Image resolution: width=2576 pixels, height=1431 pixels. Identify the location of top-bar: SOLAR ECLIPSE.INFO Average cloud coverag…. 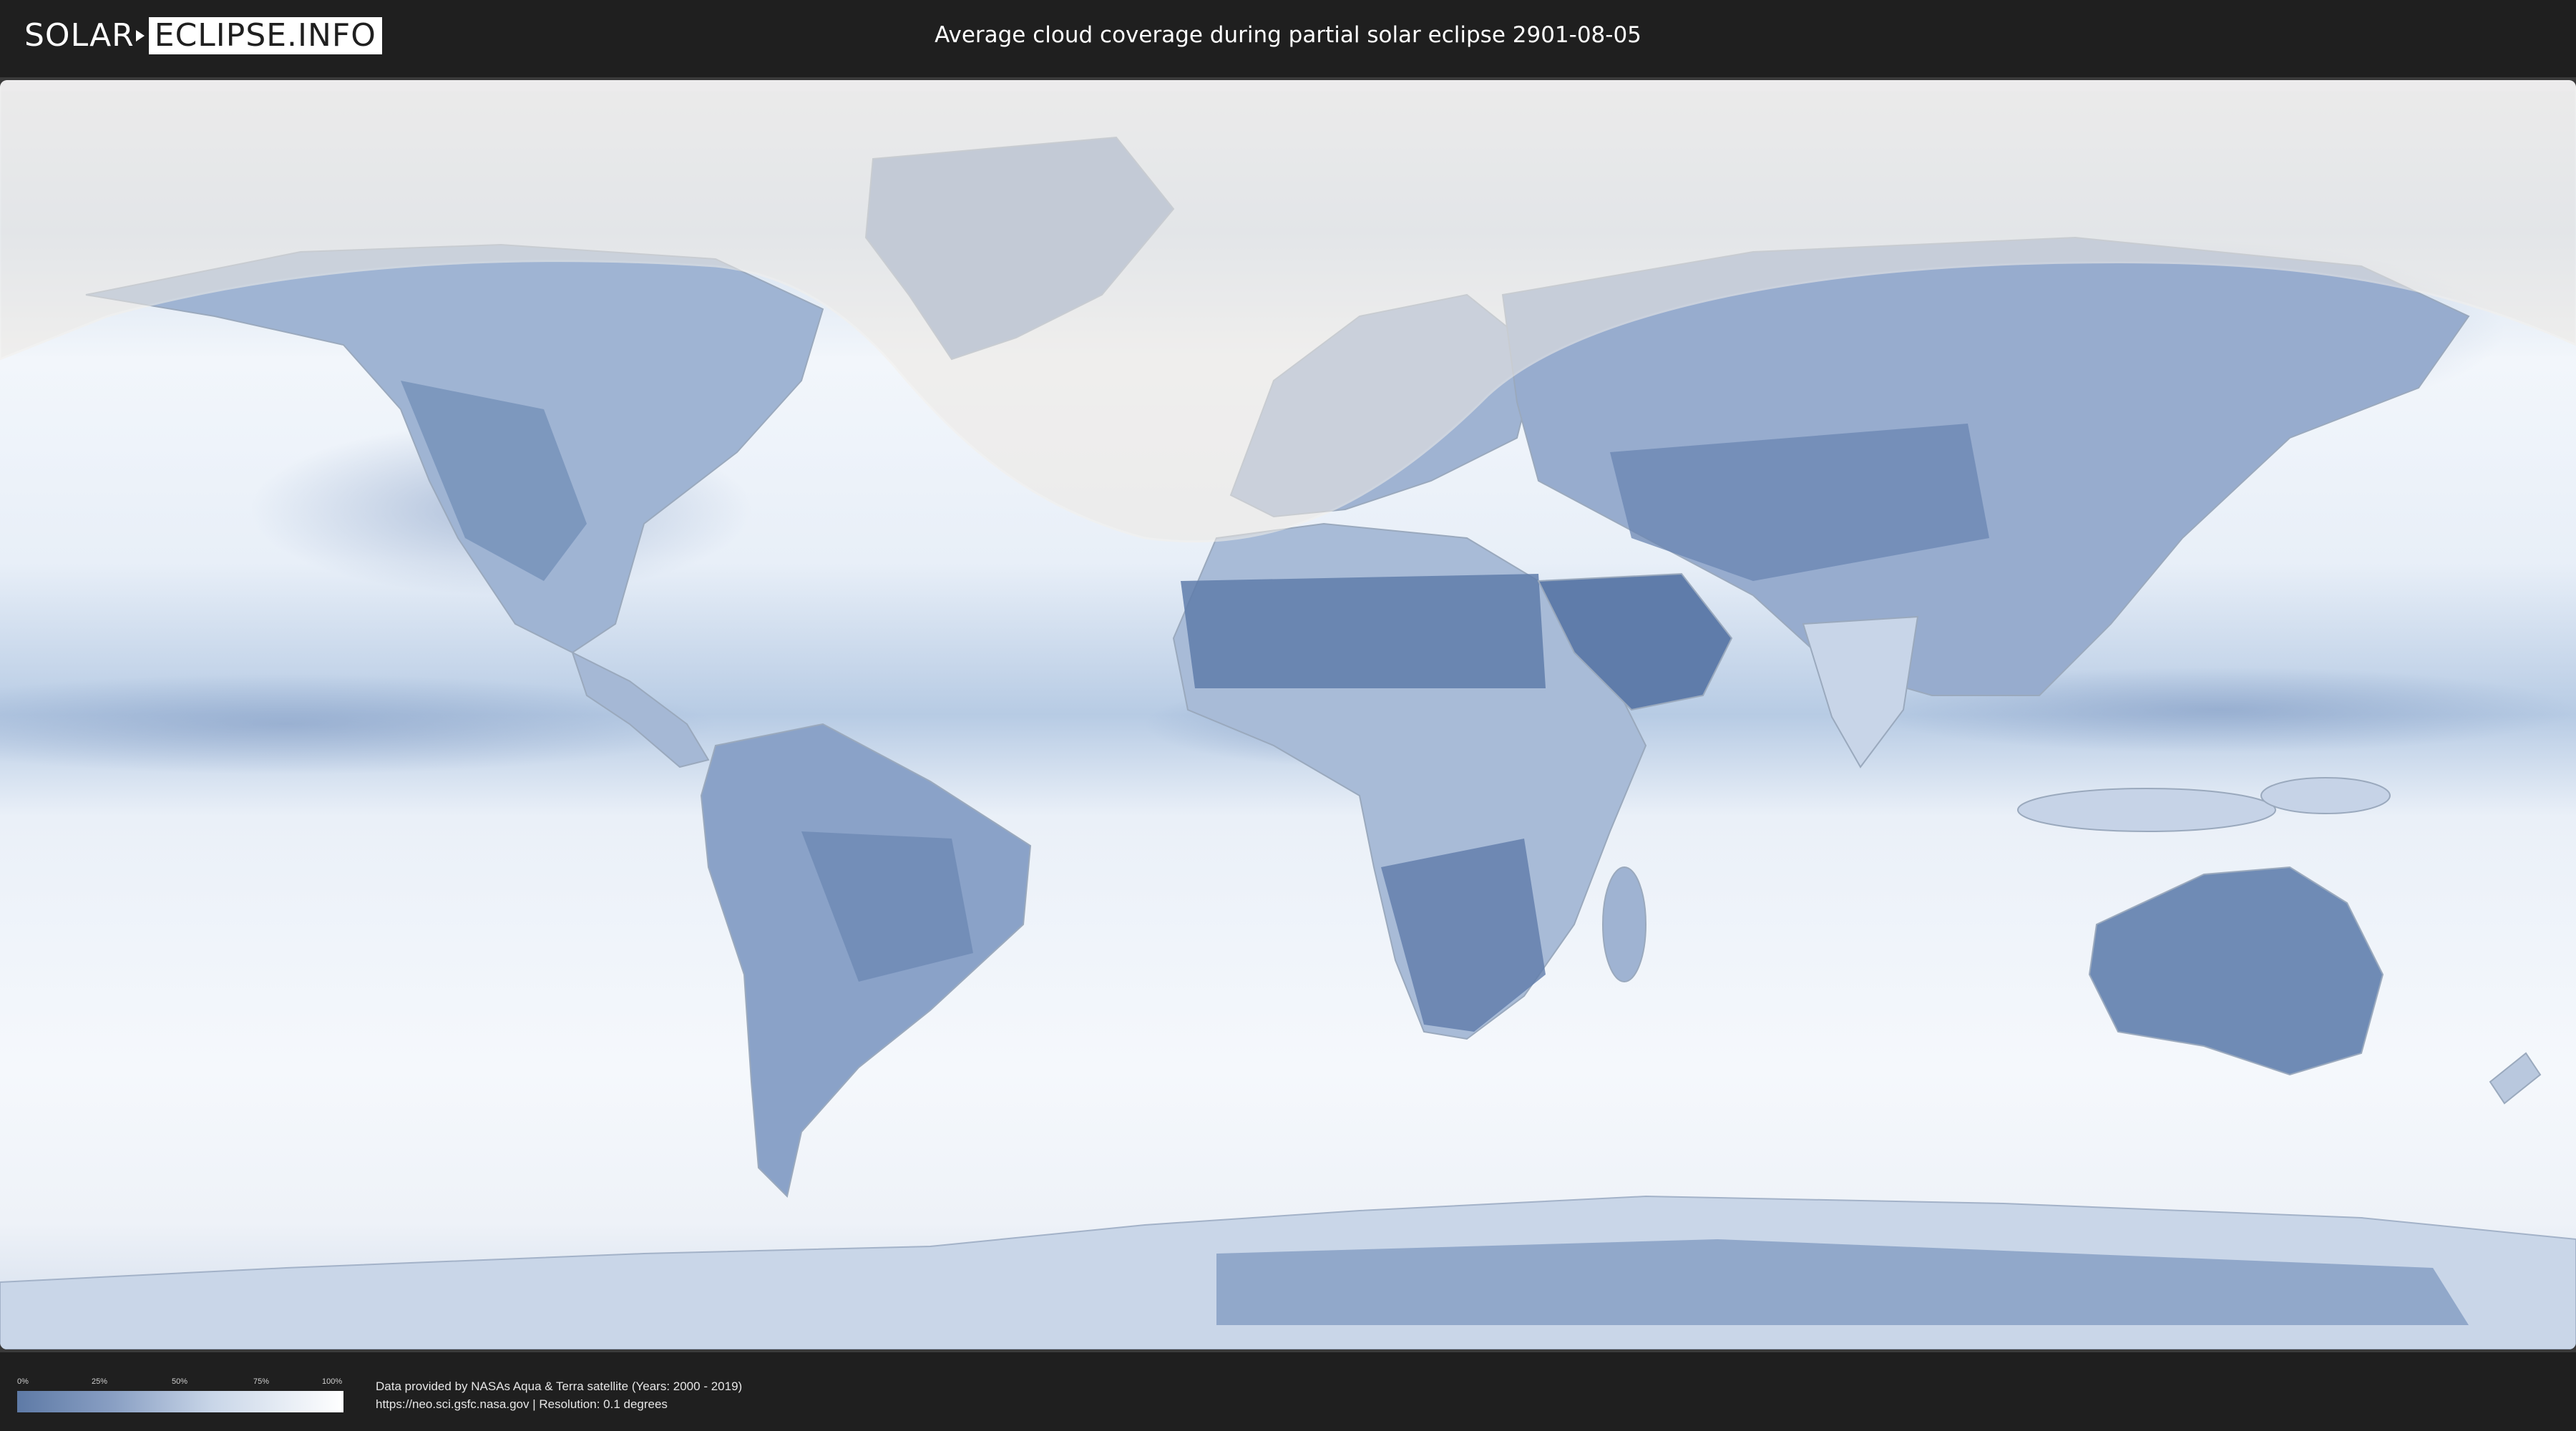
(1288, 36).